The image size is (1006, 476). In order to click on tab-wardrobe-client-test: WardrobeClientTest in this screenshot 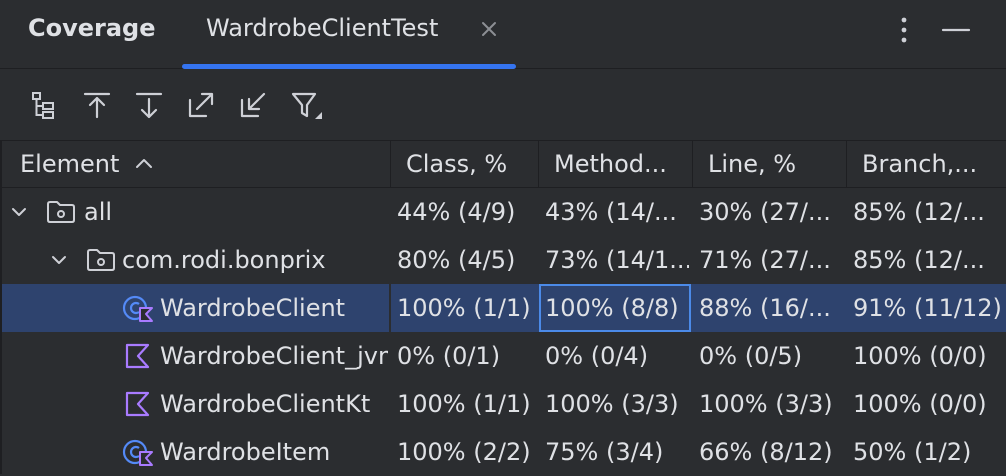, I will do `click(349, 34)`.